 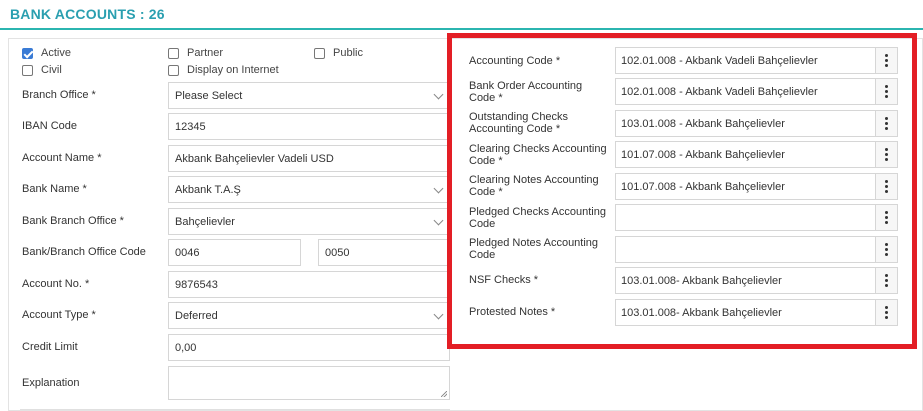 I want to click on public-checkbox: Public, so click(x=338, y=53).